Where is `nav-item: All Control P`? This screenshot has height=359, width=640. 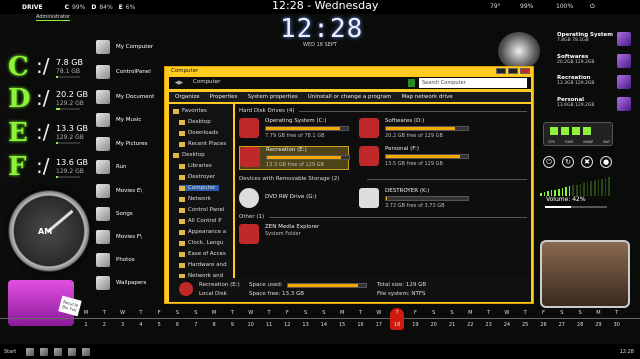
nav-item: All Control P is located at coordinates (200, 221).